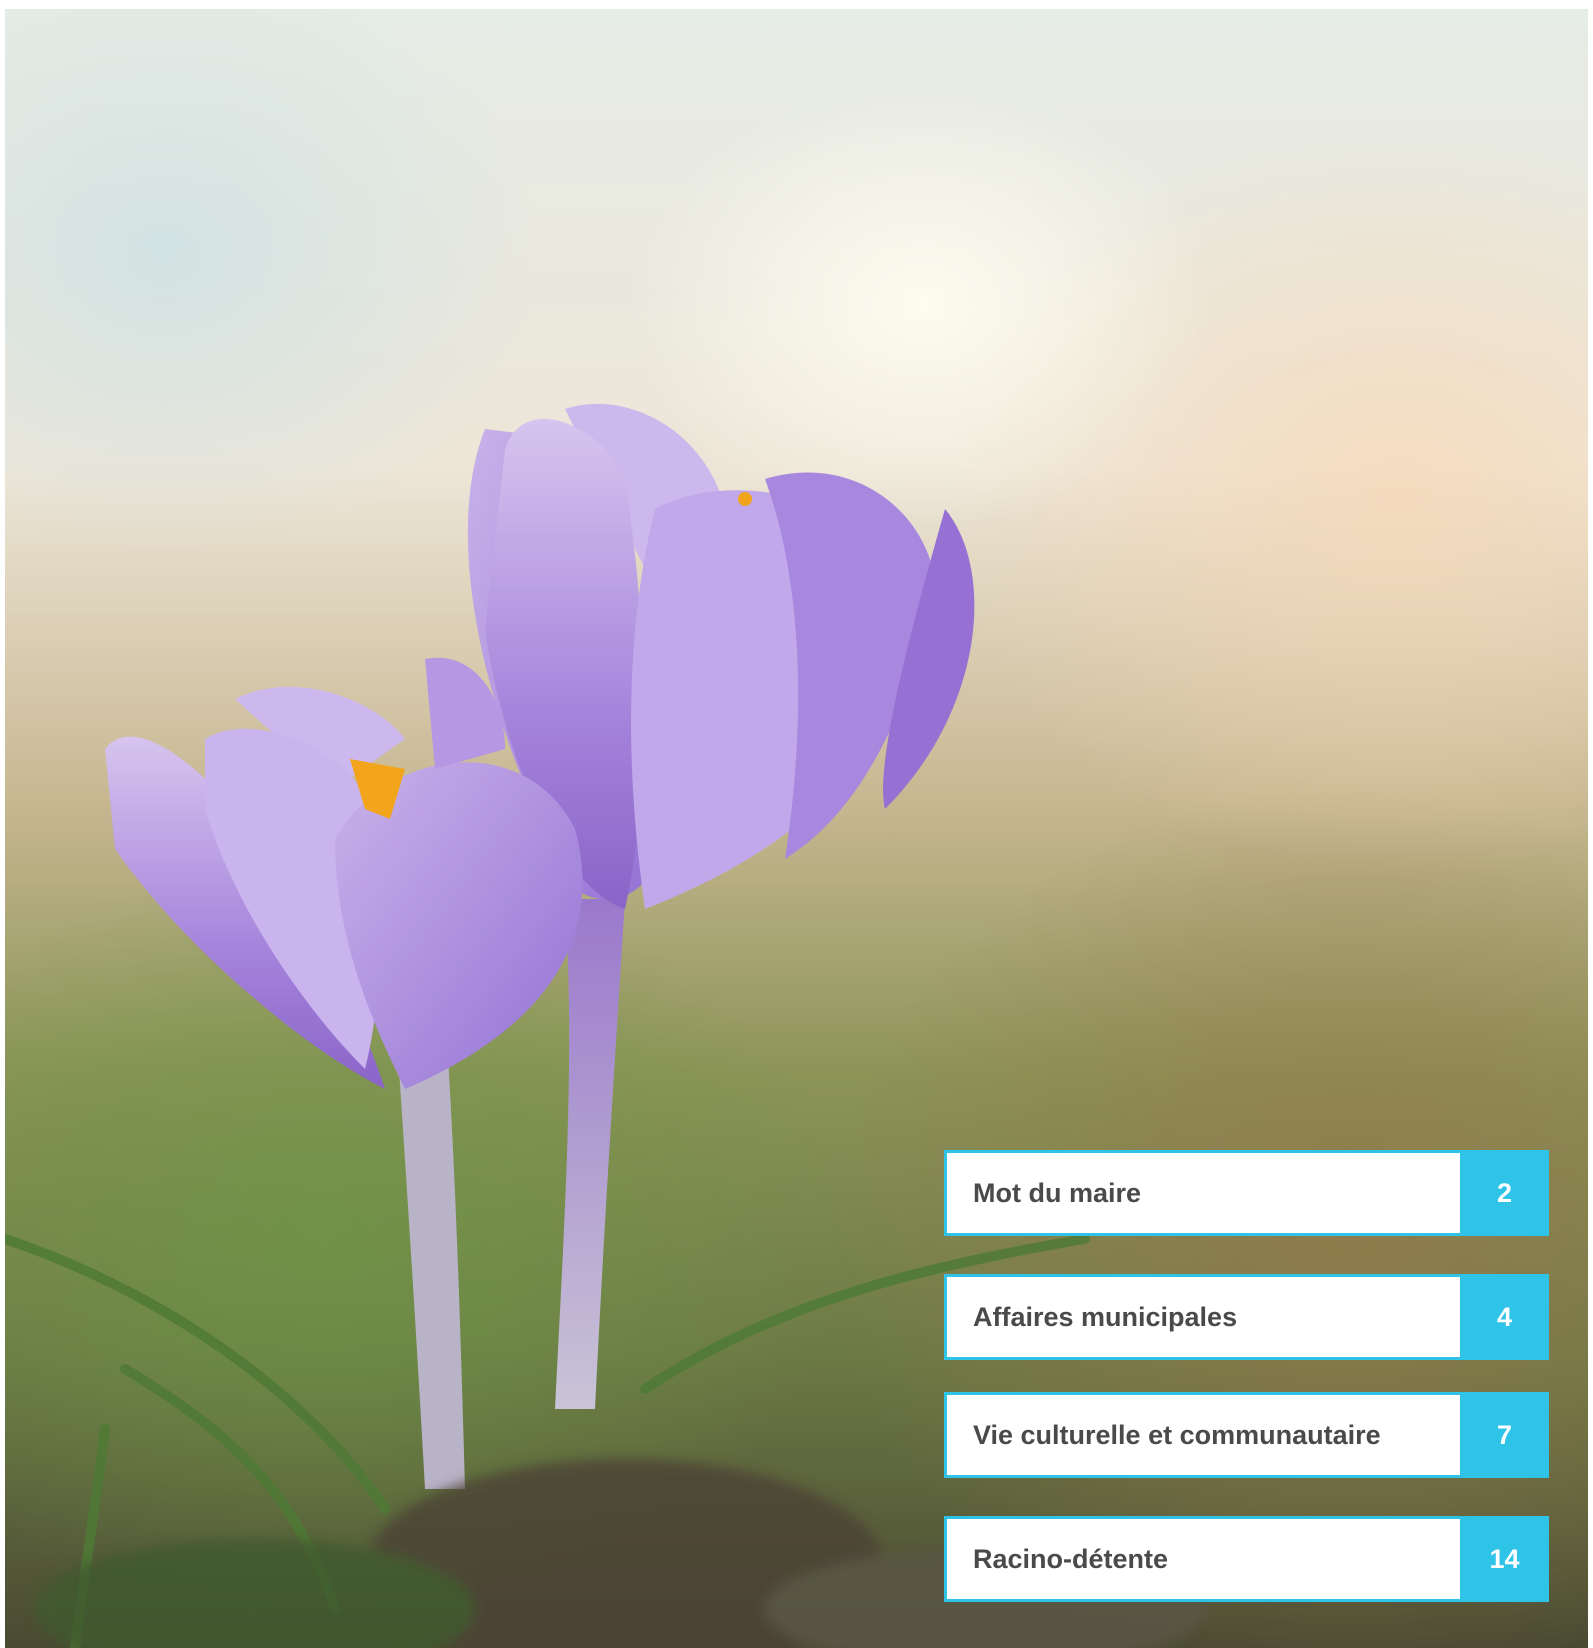  What do you see at coordinates (1202, 1317) in the screenshot?
I see `toc-item-title: Affaires municipales` at bounding box center [1202, 1317].